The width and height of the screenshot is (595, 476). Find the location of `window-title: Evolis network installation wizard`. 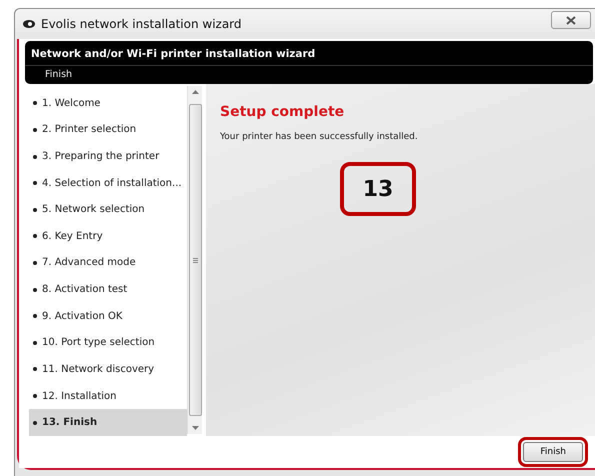

window-title: Evolis network installation wizard is located at coordinates (142, 24).